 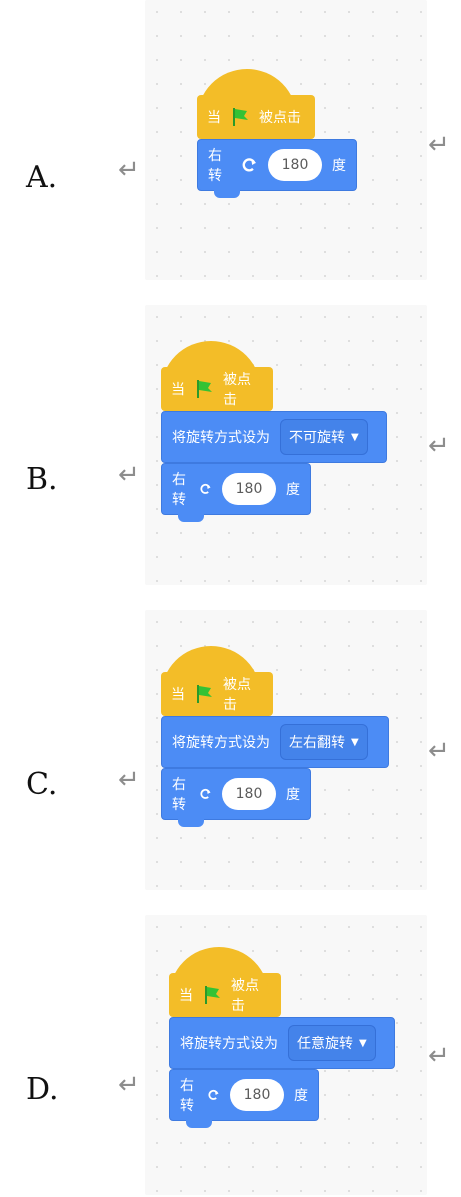 What do you see at coordinates (42, 177) in the screenshot?
I see `option-letter: A.` at bounding box center [42, 177].